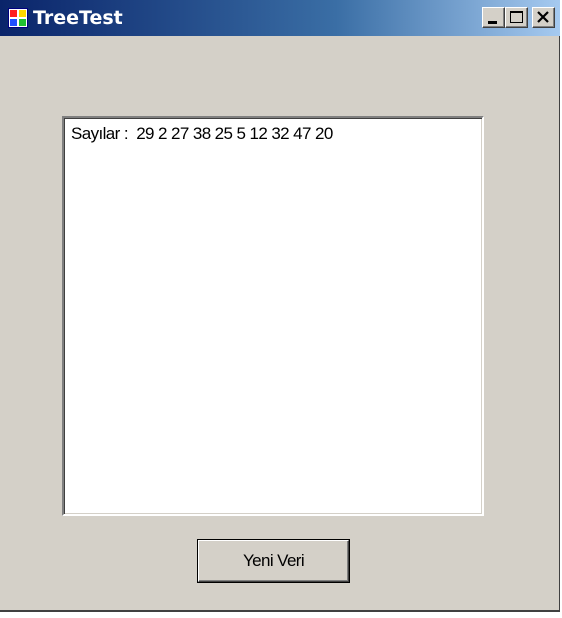  I want to click on application-icon, so click(18, 18).